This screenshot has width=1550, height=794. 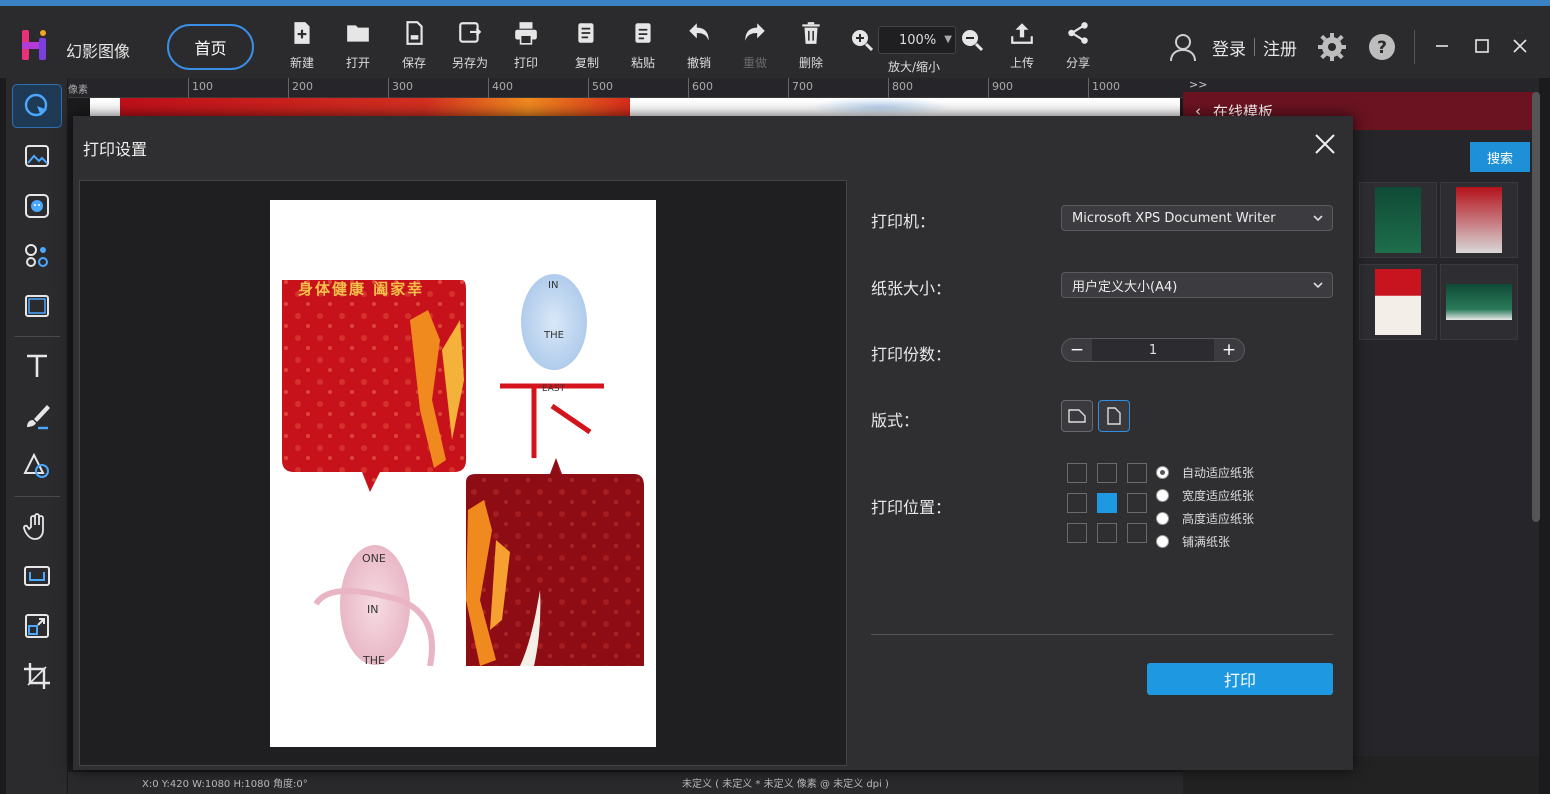 I want to click on status-coordinates: X:0 Y:420 W:1080 H:1080 角度:0°, so click(x=225, y=784).